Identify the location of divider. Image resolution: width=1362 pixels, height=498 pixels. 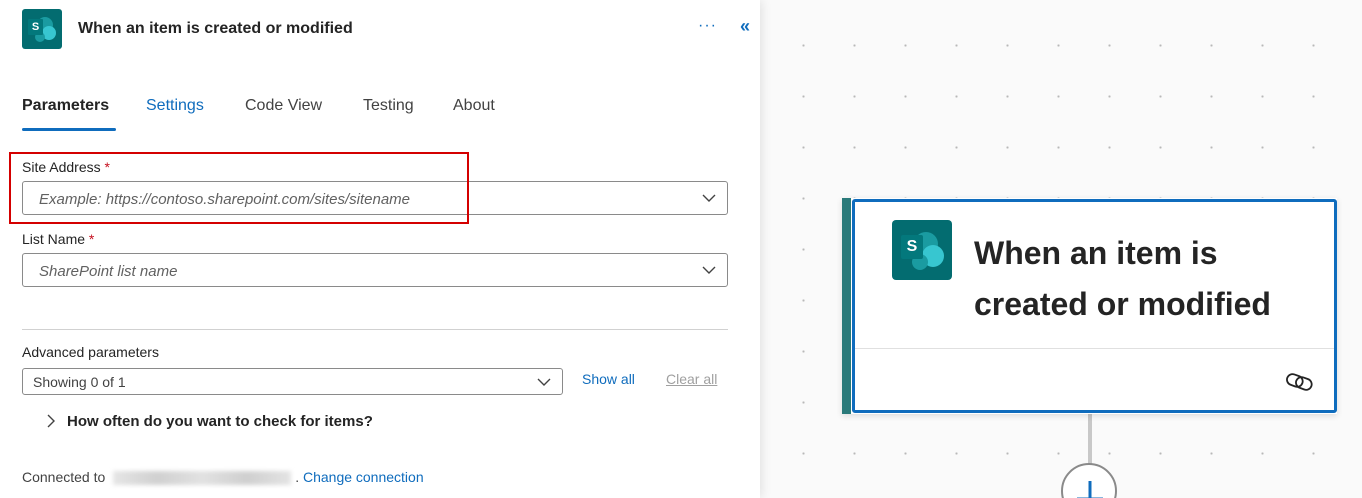
(375, 329).